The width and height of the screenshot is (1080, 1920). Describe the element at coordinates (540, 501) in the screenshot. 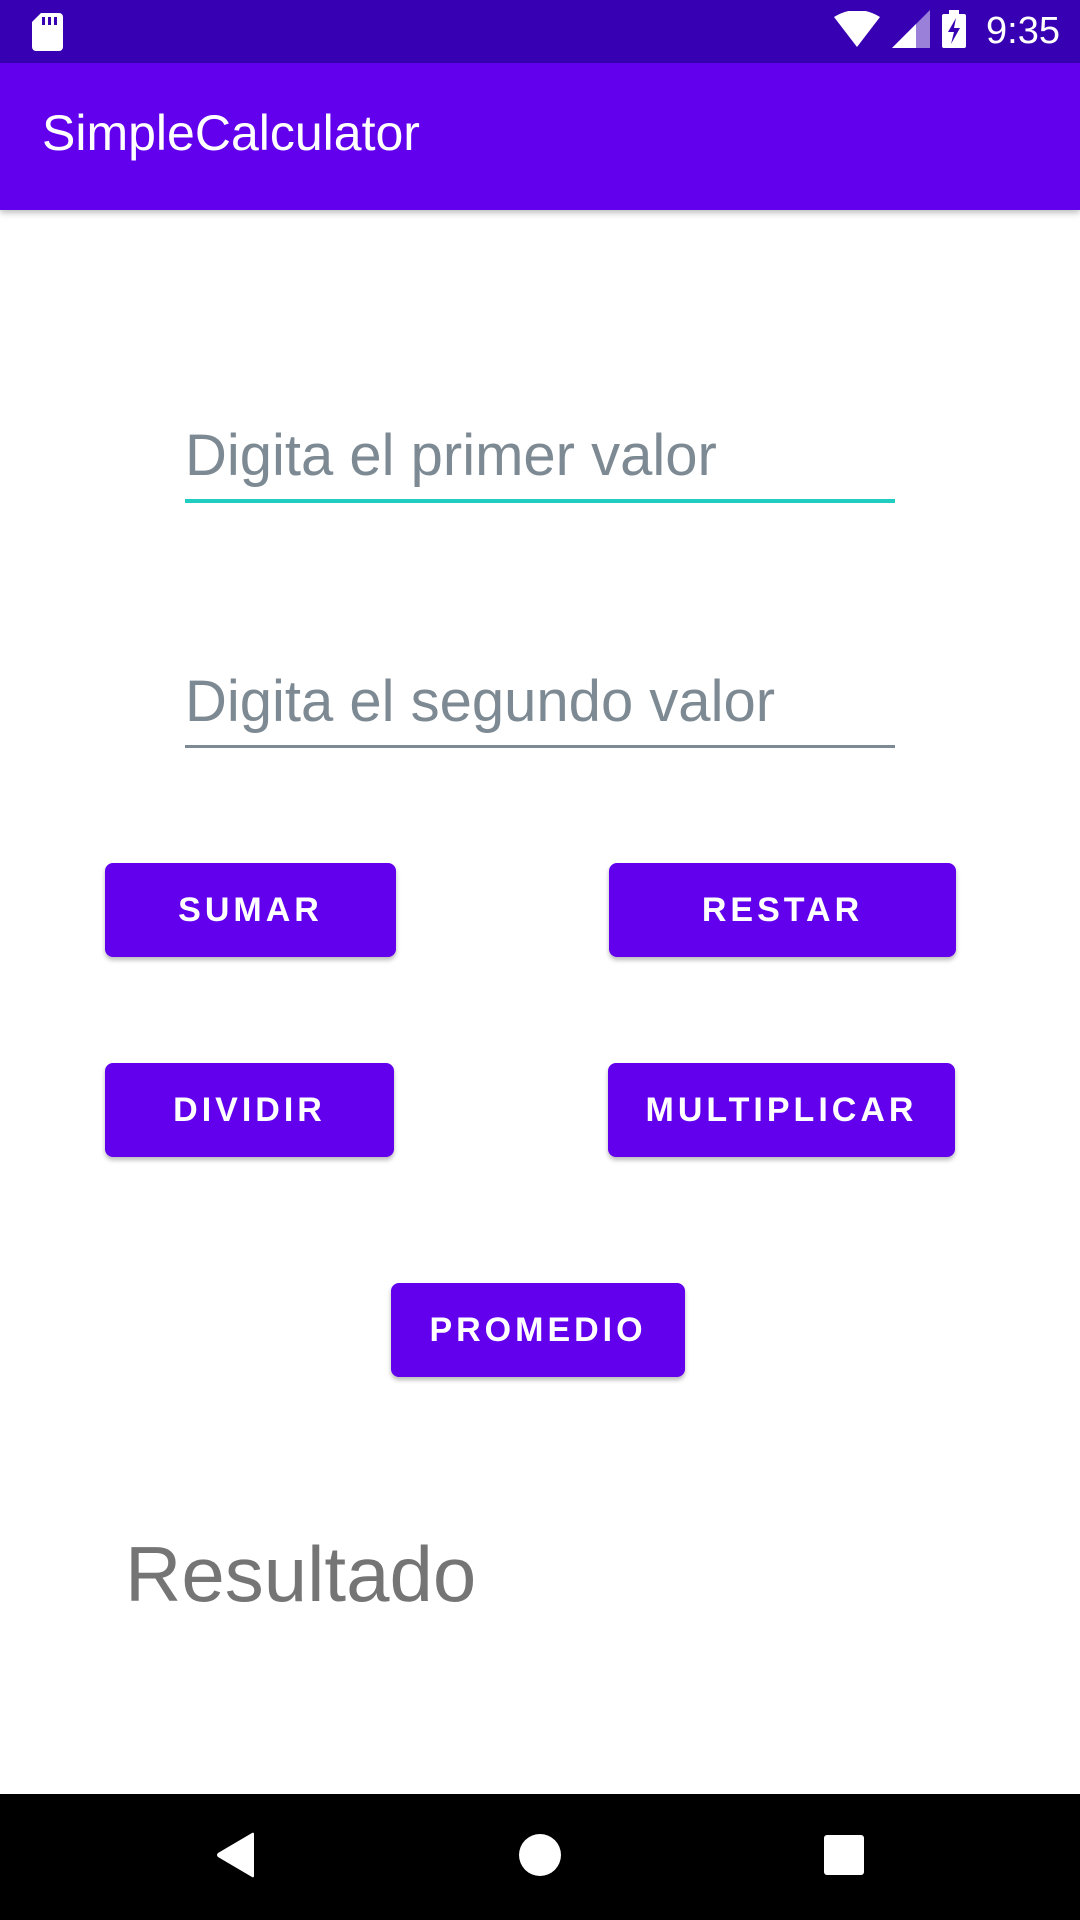

I see `first-value-underline` at that location.